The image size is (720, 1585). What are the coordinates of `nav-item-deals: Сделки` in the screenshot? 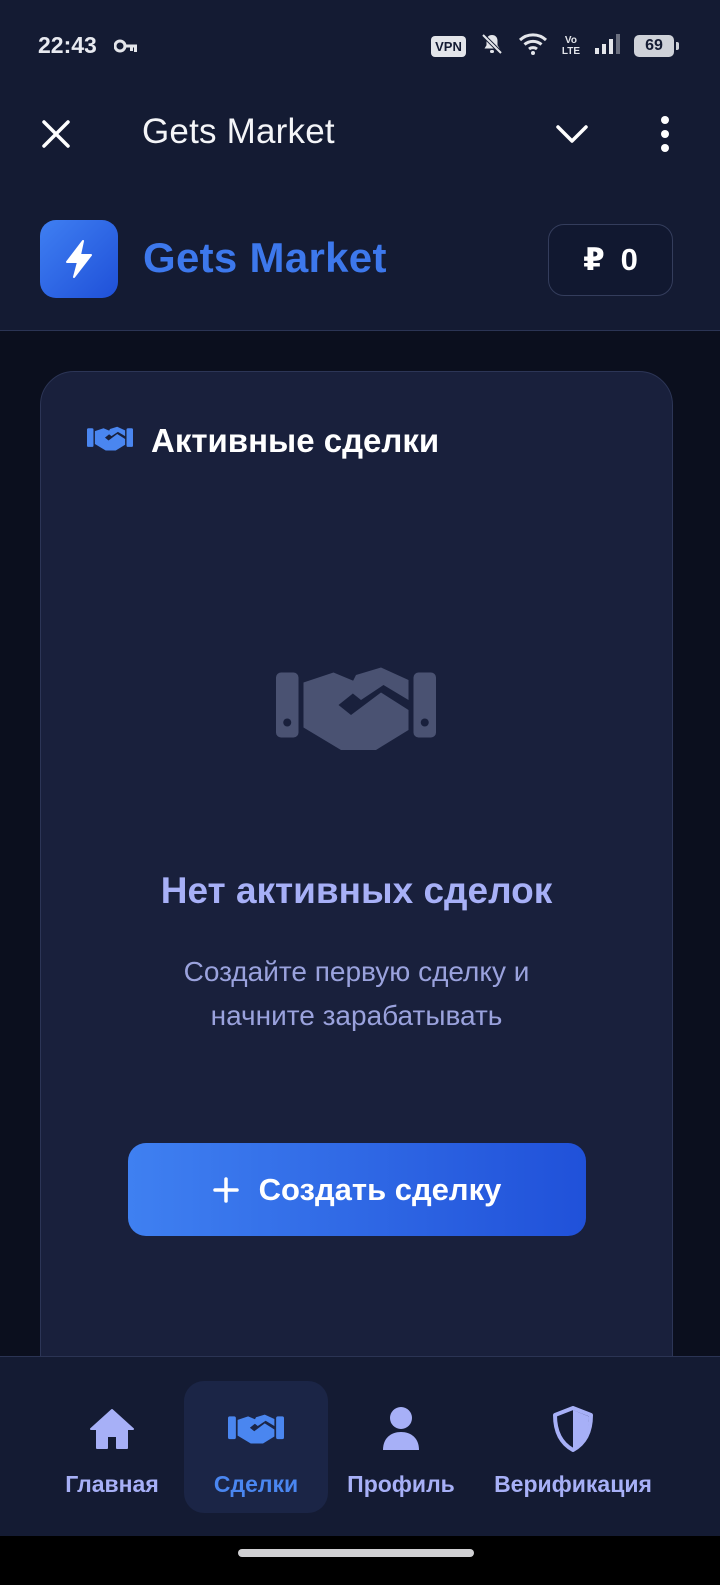 It's located at (256, 1447).